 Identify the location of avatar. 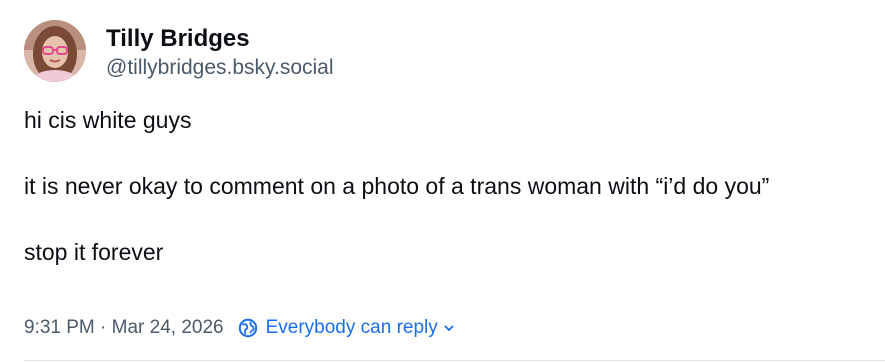
(55, 51).